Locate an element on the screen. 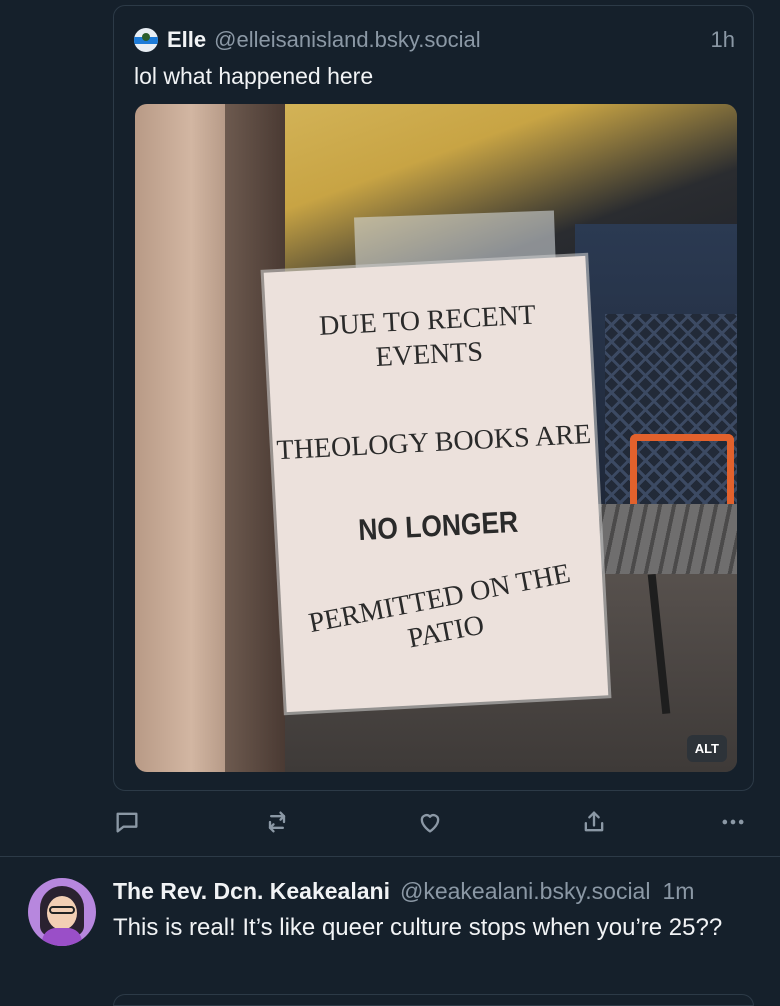 This screenshot has width=780, height=1006. avatar-glasses is located at coordinates (62, 910).